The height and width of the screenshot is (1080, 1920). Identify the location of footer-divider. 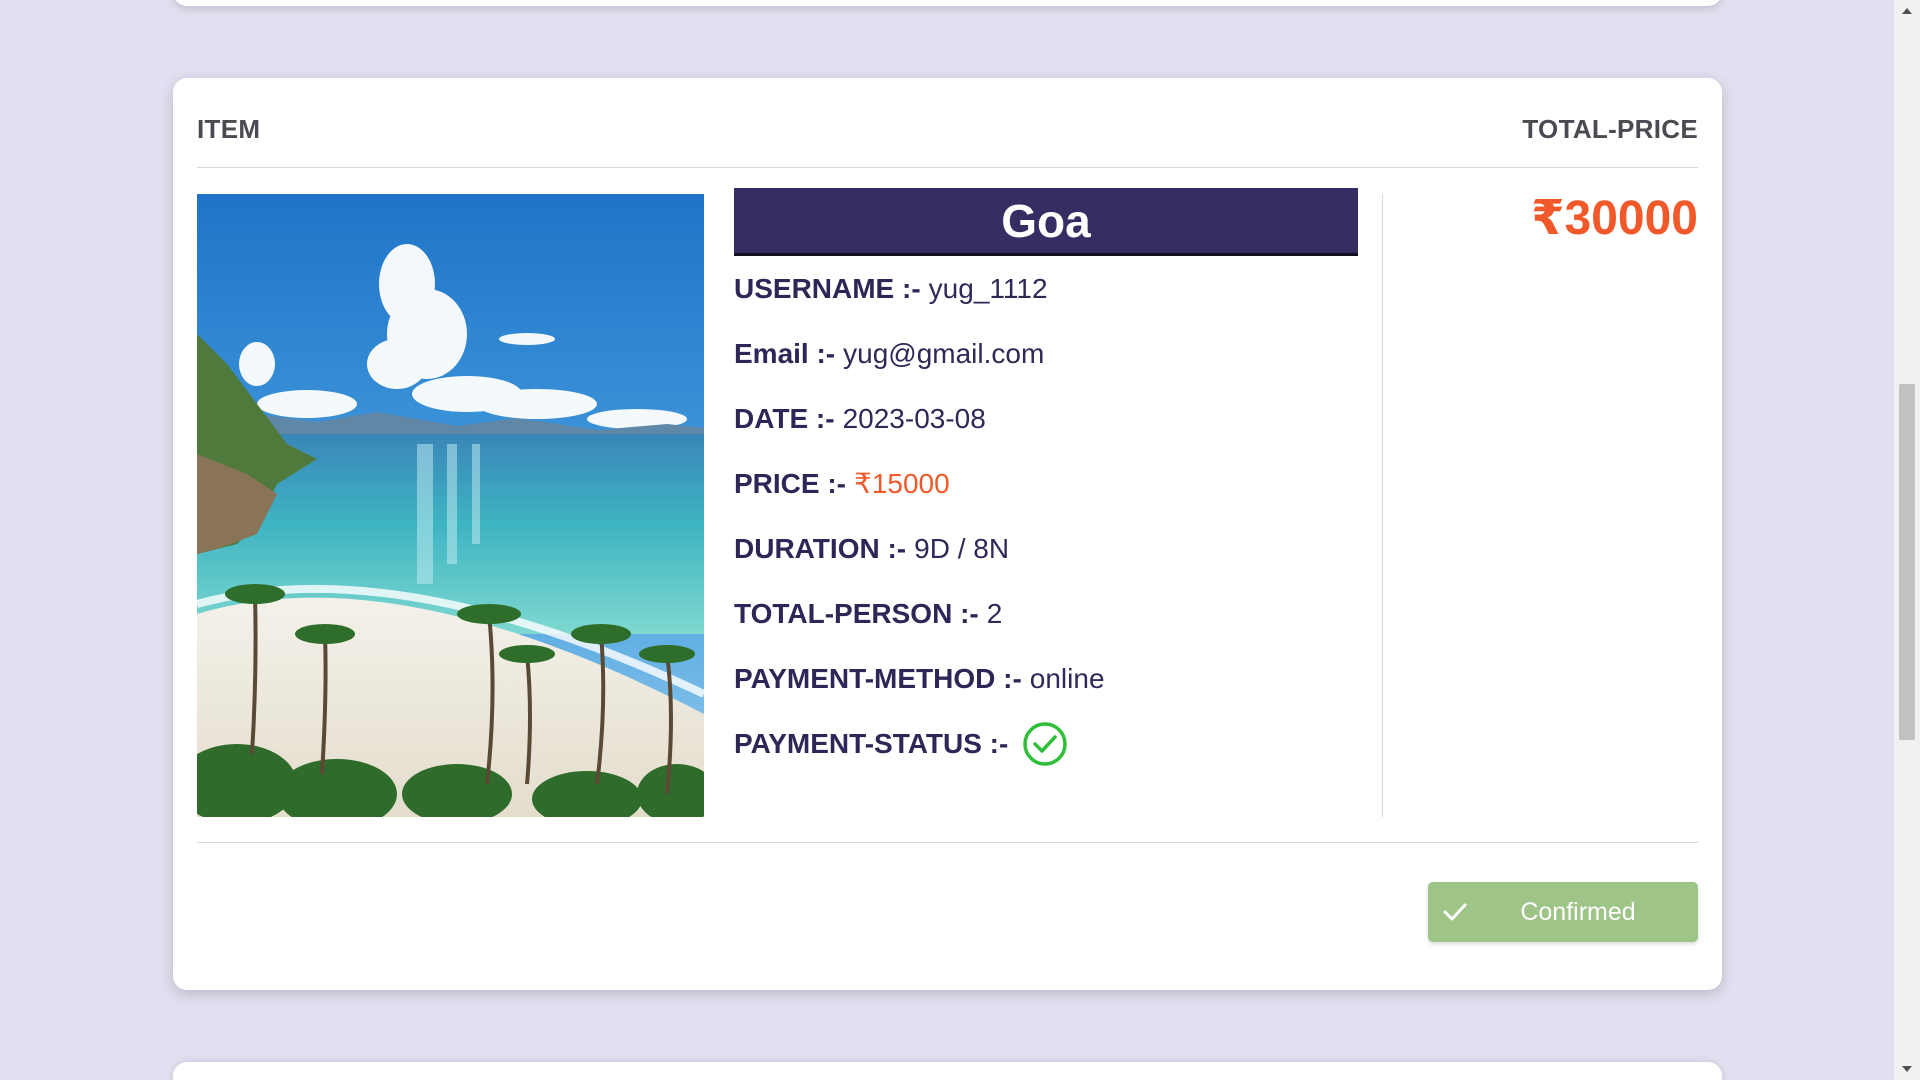
(947, 842).